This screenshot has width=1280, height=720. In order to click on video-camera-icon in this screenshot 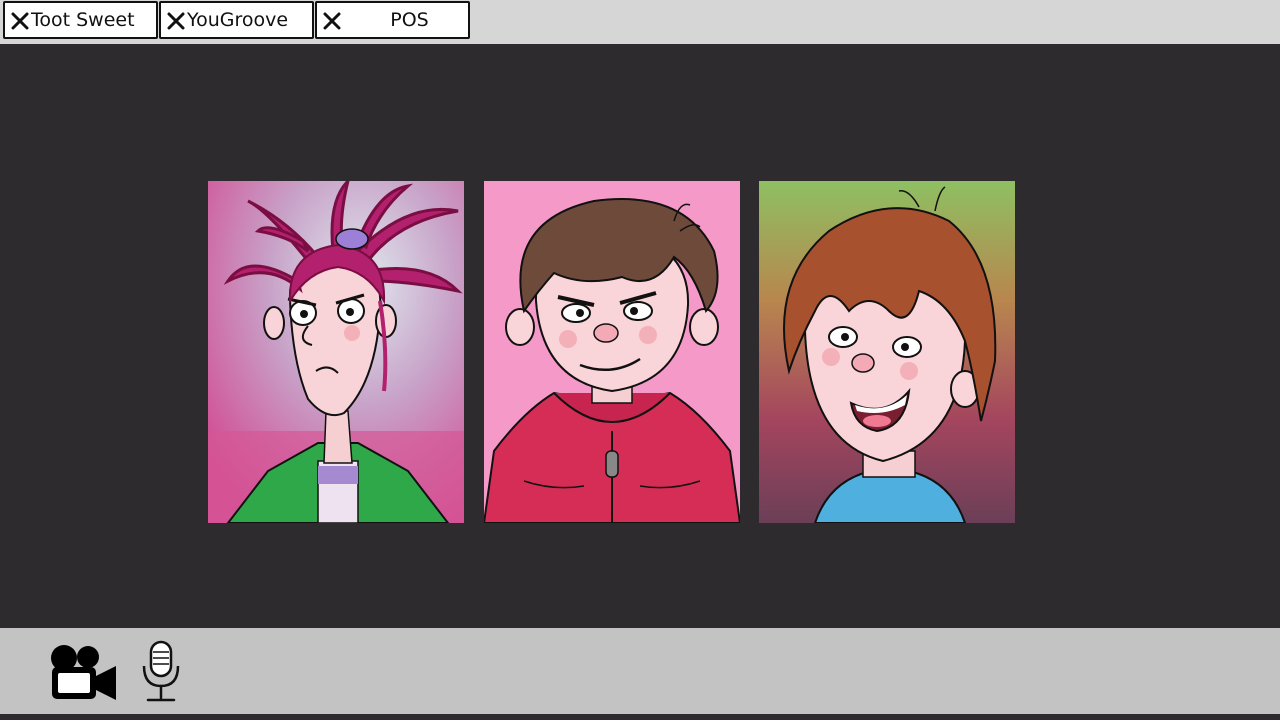, I will do `click(83, 672)`.